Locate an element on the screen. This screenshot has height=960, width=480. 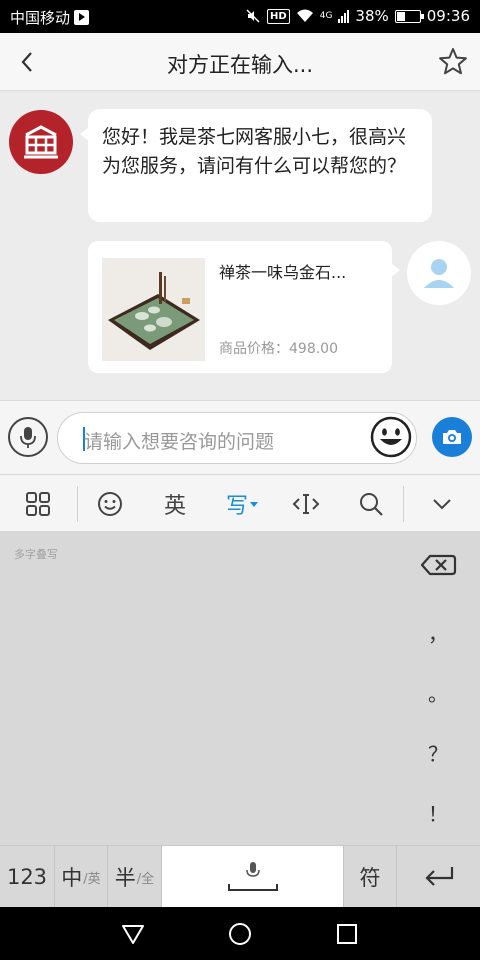
punct-comma-key: ， is located at coordinates (438, 632).